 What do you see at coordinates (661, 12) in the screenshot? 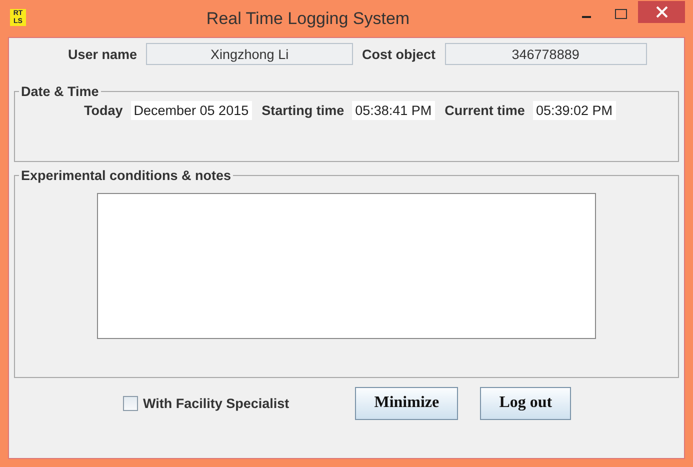
I see `close-icon` at bounding box center [661, 12].